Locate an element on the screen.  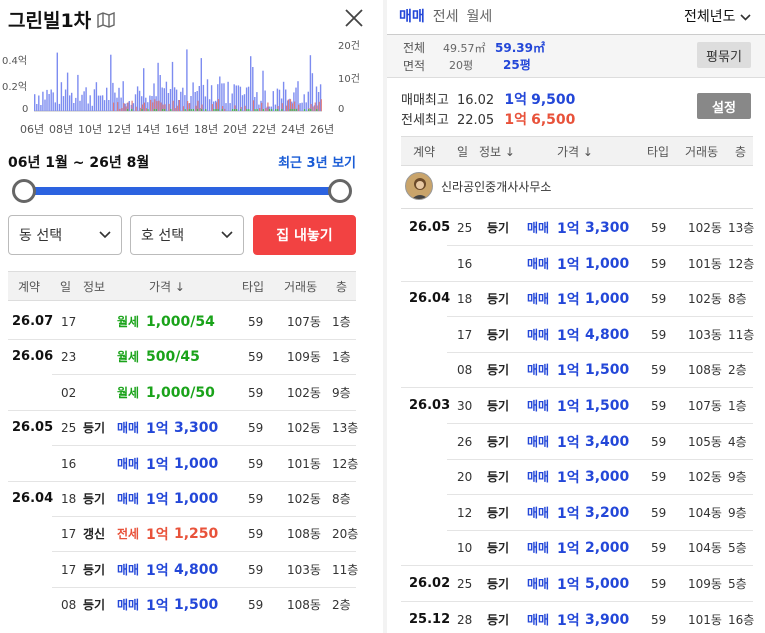
row-dong: 102동 is located at coordinates (304, 393).